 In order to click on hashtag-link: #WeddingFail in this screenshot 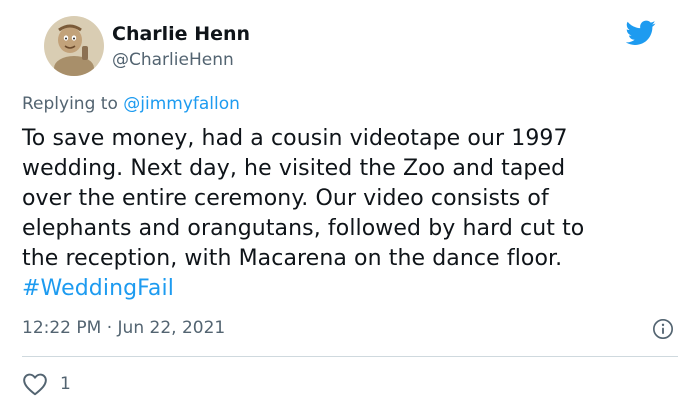, I will do `click(352, 289)`.